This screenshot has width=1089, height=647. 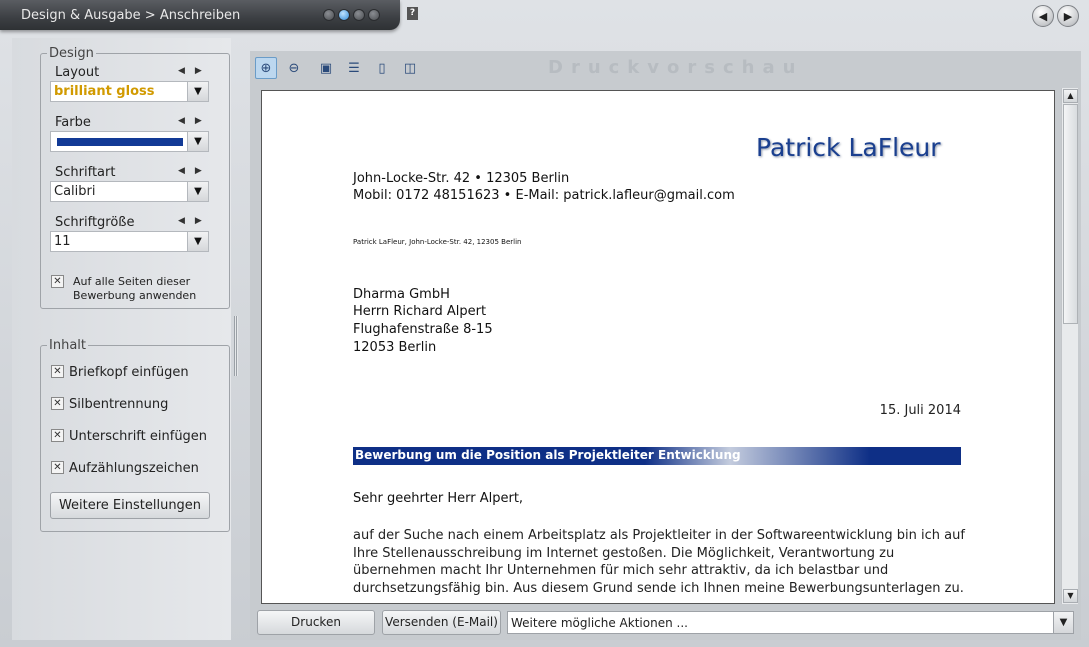 What do you see at coordinates (351, 15) in the screenshot?
I see `step-indicator` at bounding box center [351, 15].